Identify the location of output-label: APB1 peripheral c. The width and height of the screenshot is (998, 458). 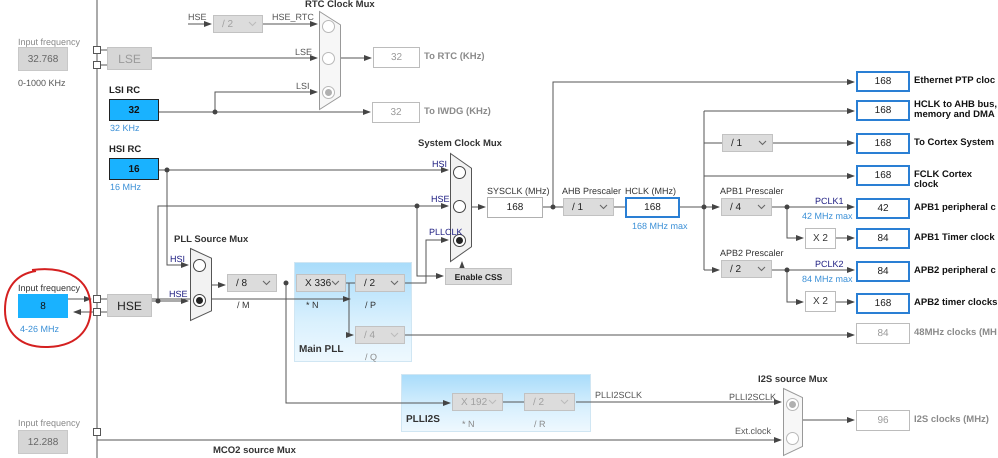
(955, 208).